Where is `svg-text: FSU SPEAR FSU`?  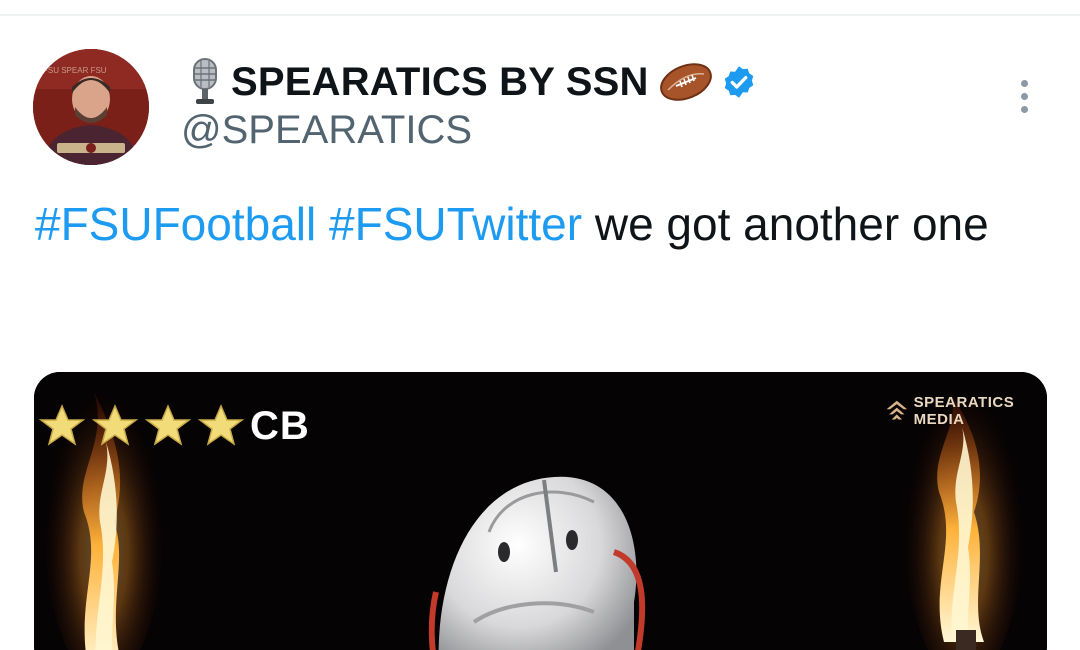 svg-text: FSU SPEAR FSU is located at coordinates (75, 70).